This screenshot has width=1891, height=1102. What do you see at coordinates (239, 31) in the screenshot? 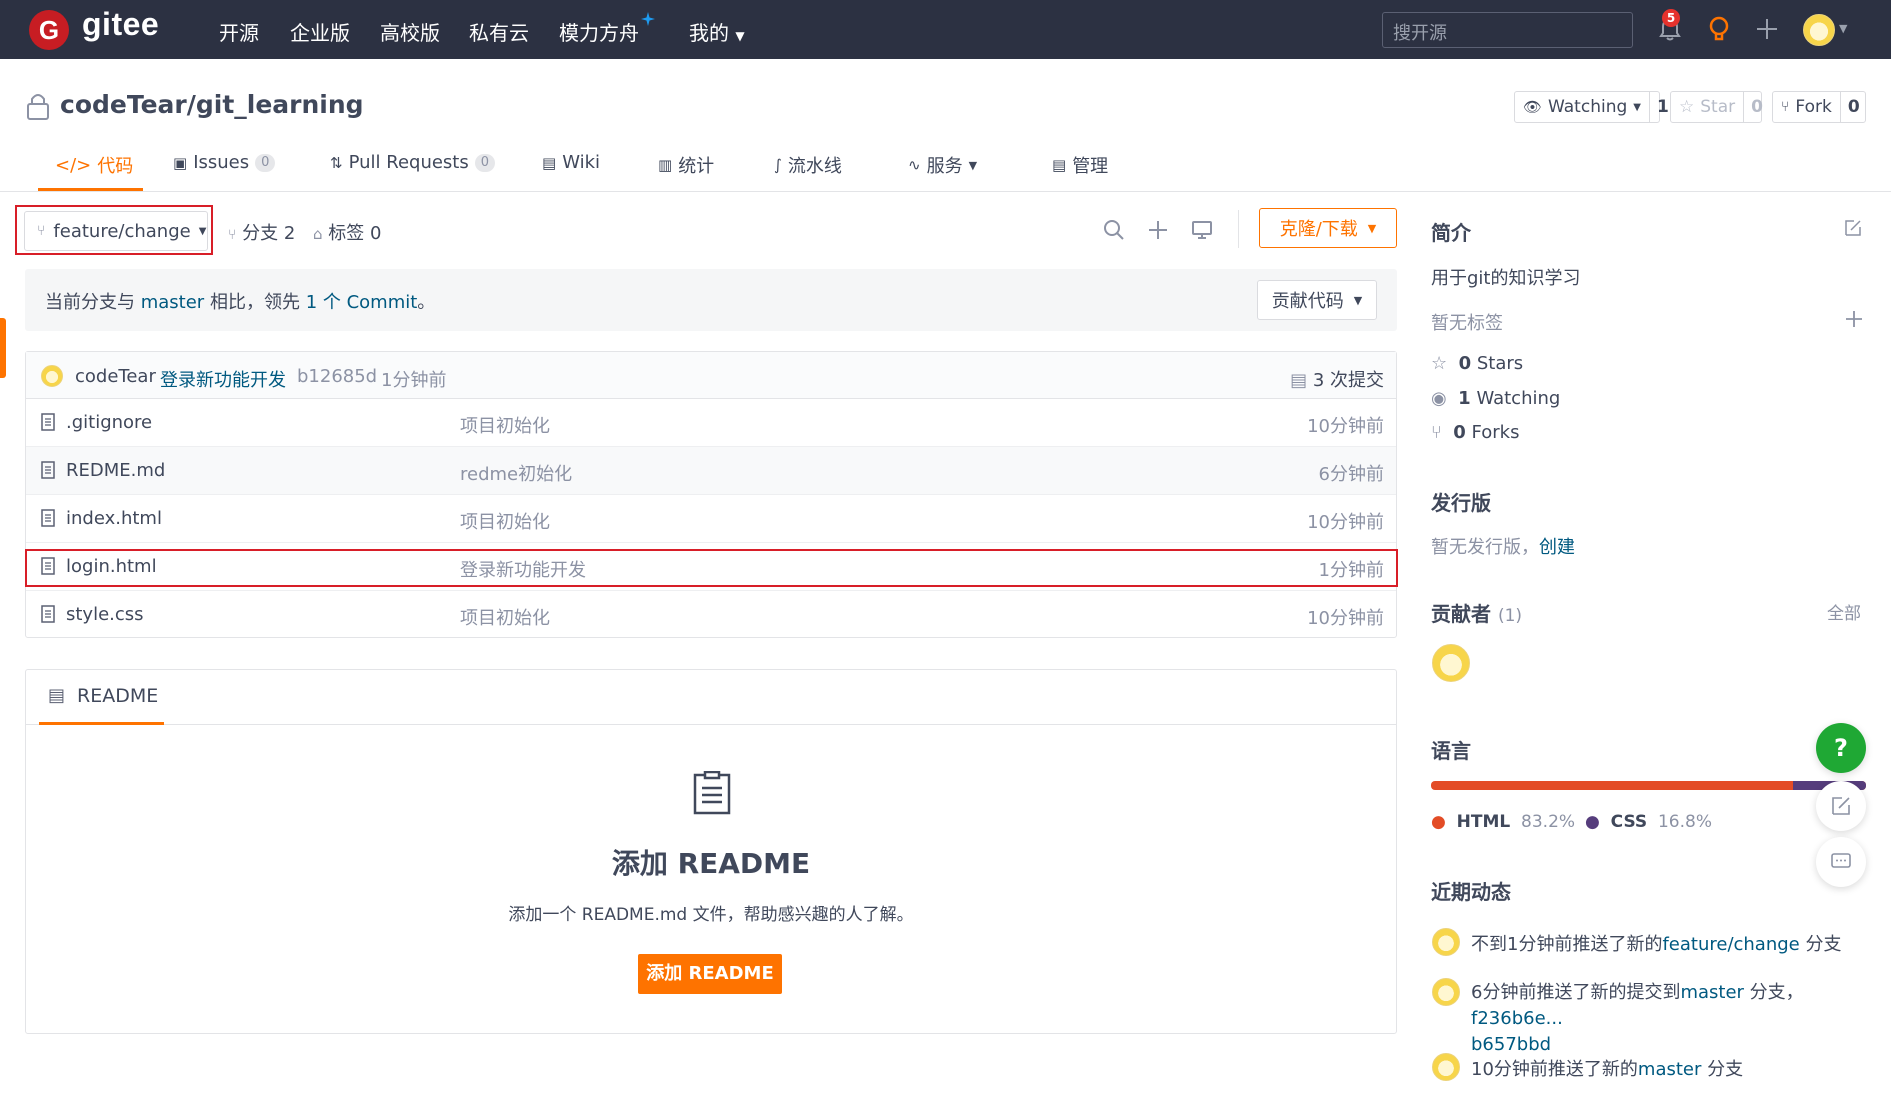
I see `nav-open-source: 开源` at bounding box center [239, 31].